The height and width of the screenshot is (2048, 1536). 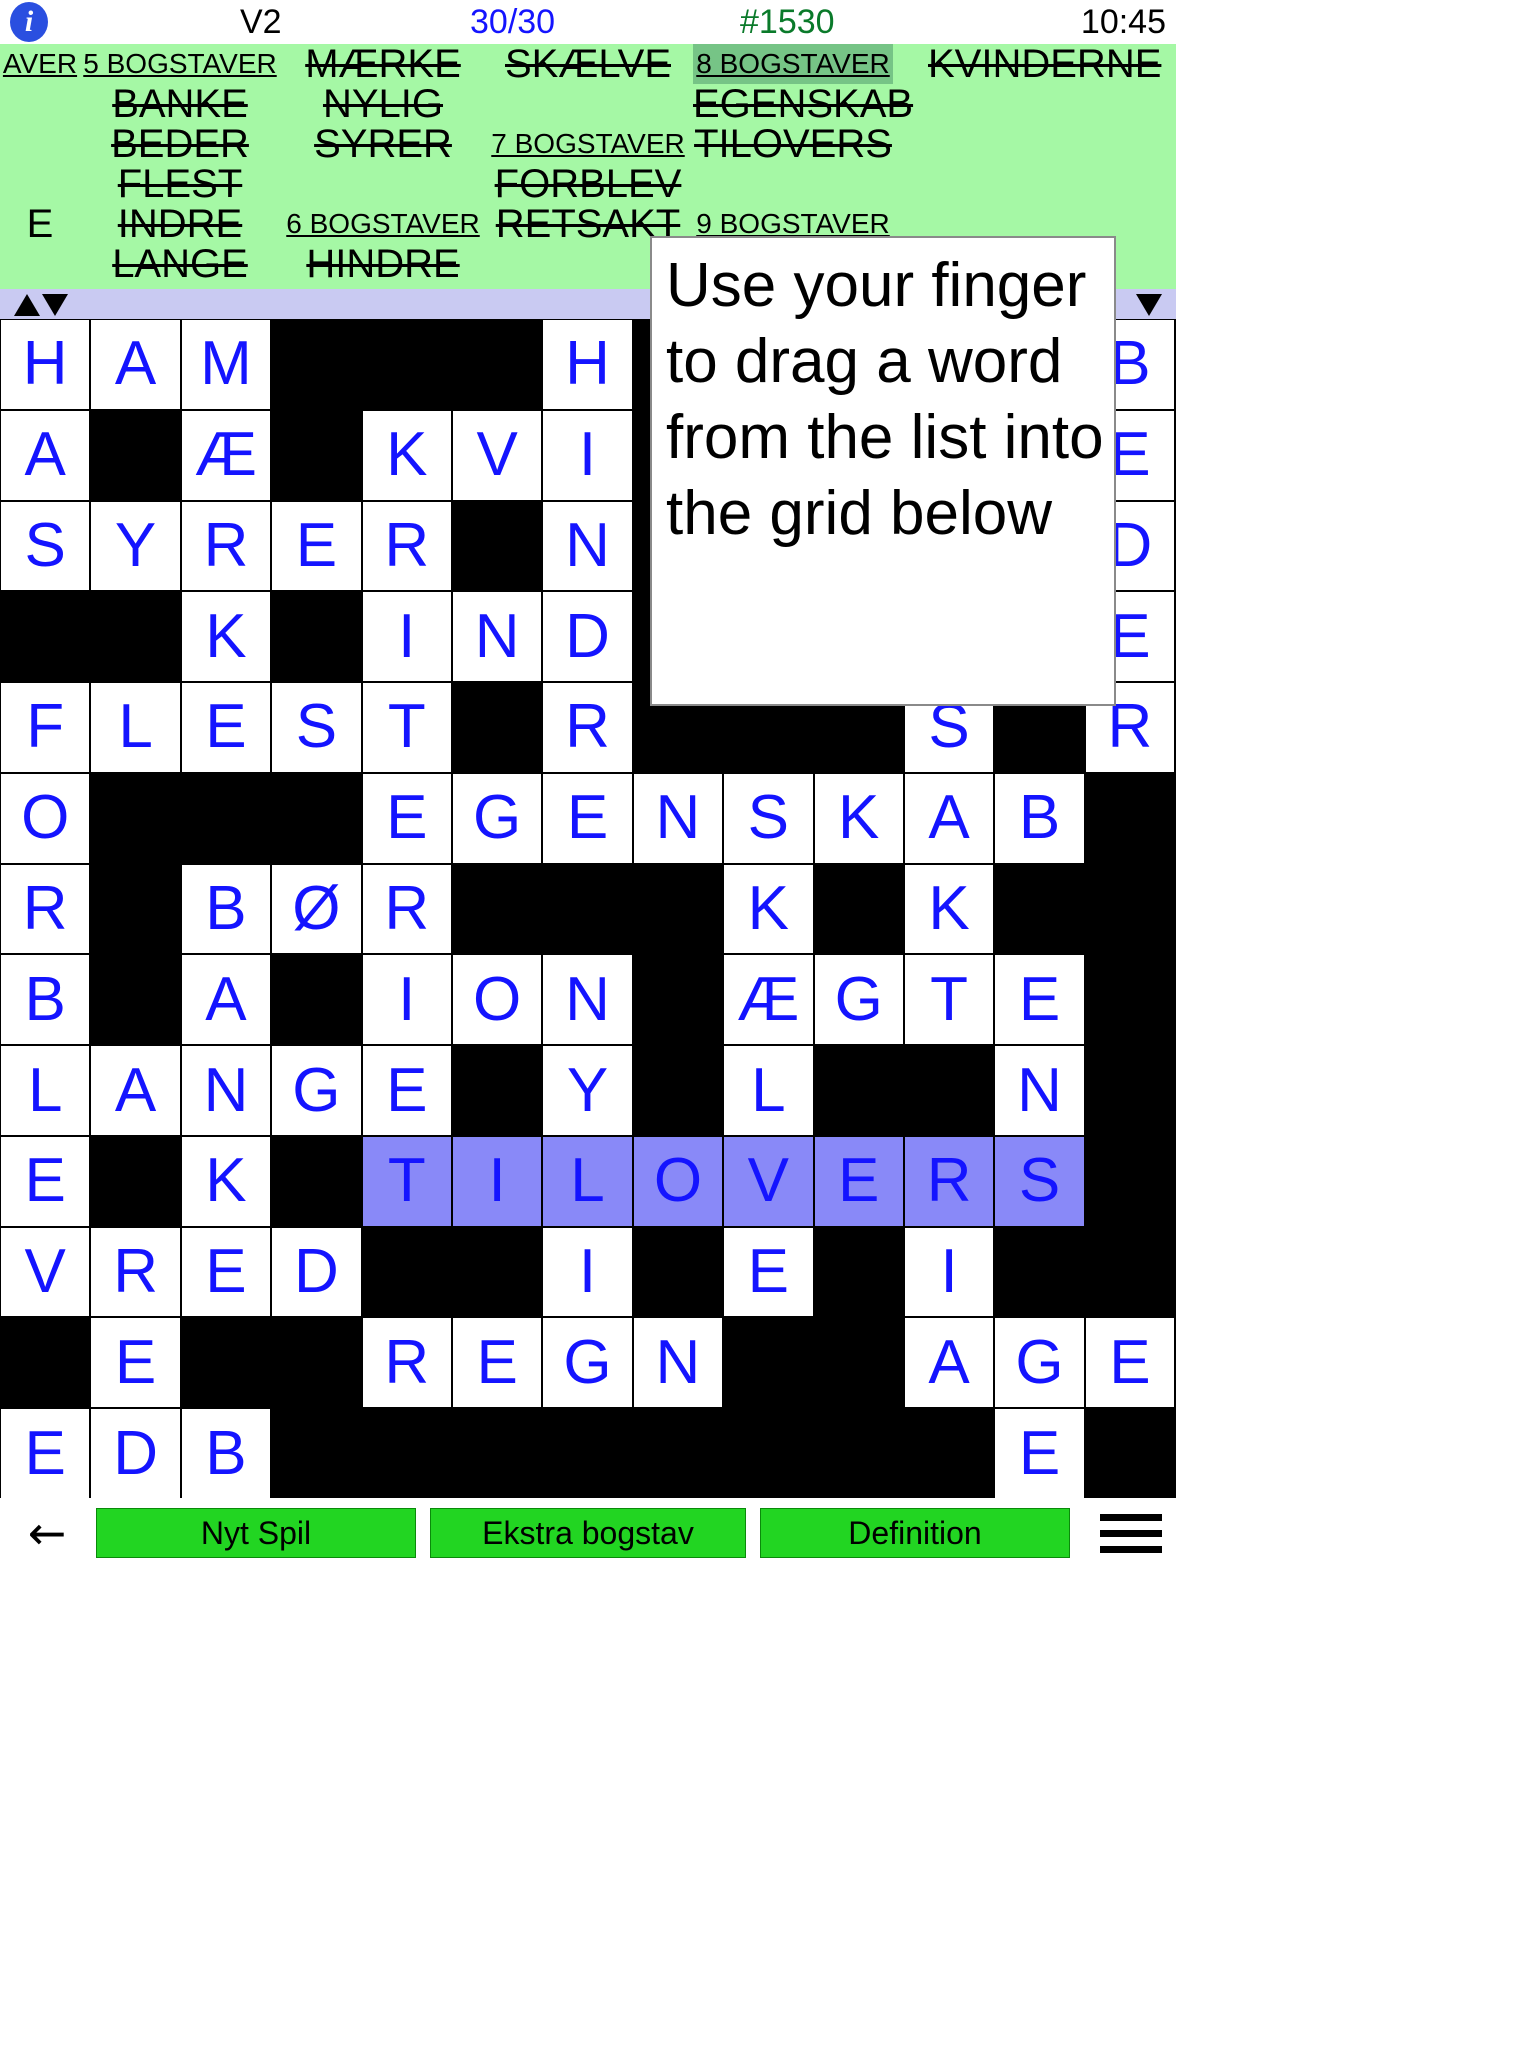 What do you see at coordinates (180, 64) in the screenshot?
I see `word-group-header: 5 BOGSTAVER` at bounding box center [180, 64].